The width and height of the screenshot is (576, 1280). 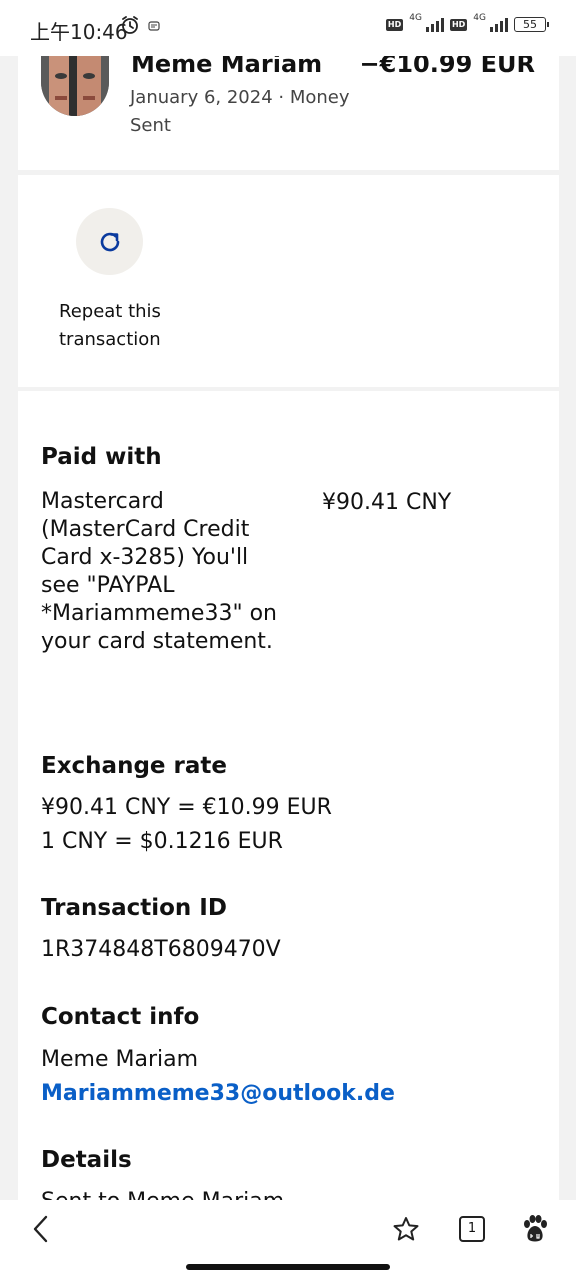 I want to click on details-partial-line: Sent to Meme Mariam, so click(x=162, y=1194).